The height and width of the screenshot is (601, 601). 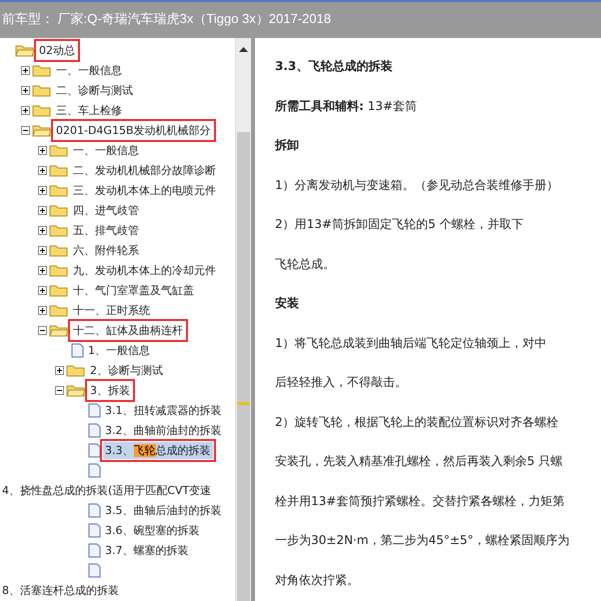 What do you see at coordinates (163, 410) in the screenshot?
I see `tree-item: 3.1、扭转减震器的拆装` at bounding box center [163, 410].